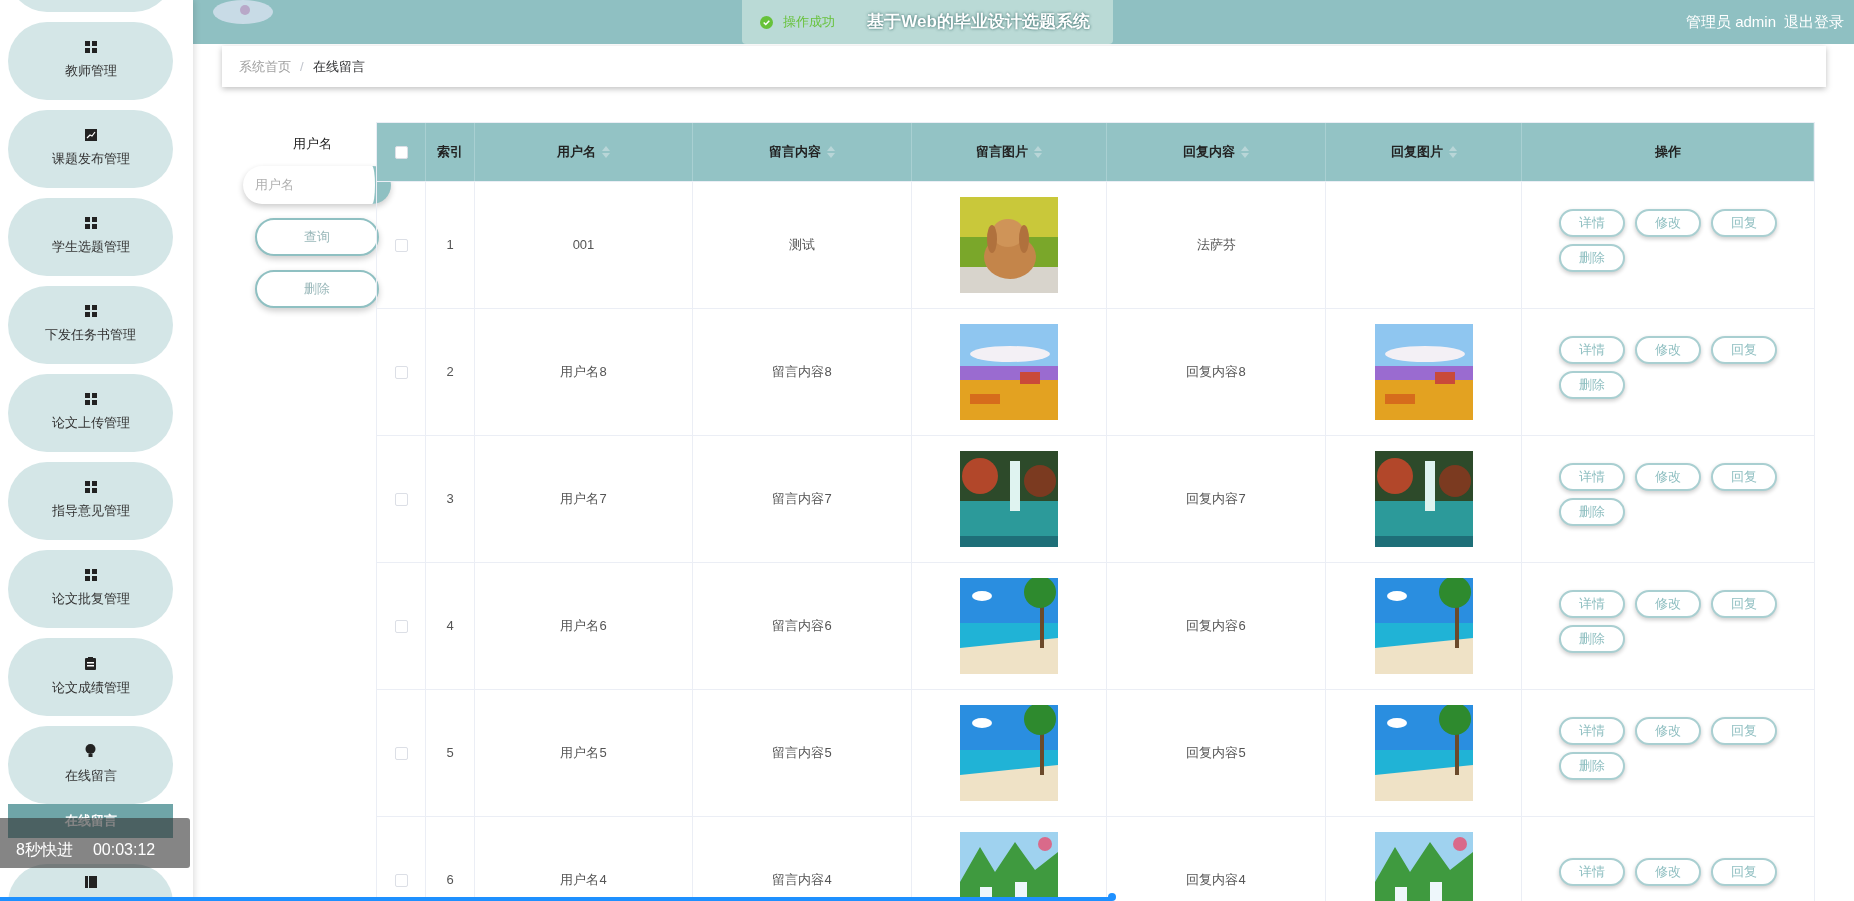 The image size is (1854, 901). I want to click on clipboard-icon, so click(90, 663).